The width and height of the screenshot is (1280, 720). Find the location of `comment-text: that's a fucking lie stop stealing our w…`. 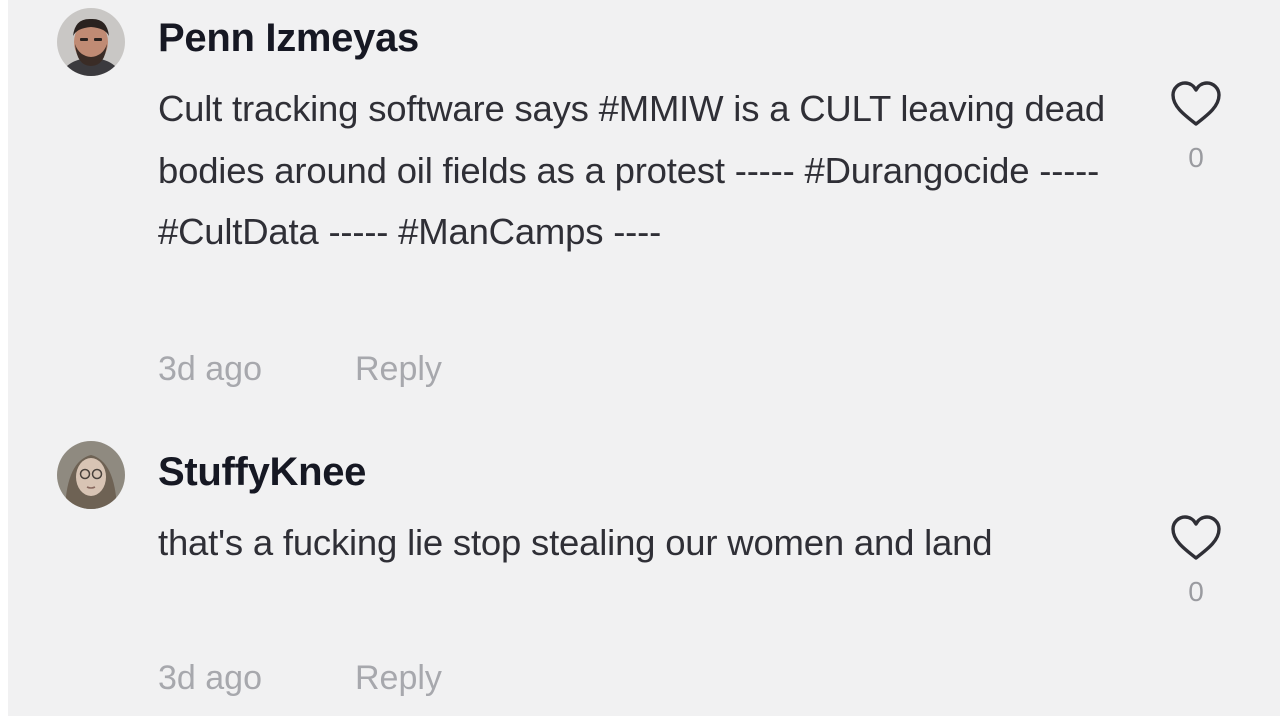

comment-text: that's a fucking lie stop stealing our w… is located at coordinates (575, 542).